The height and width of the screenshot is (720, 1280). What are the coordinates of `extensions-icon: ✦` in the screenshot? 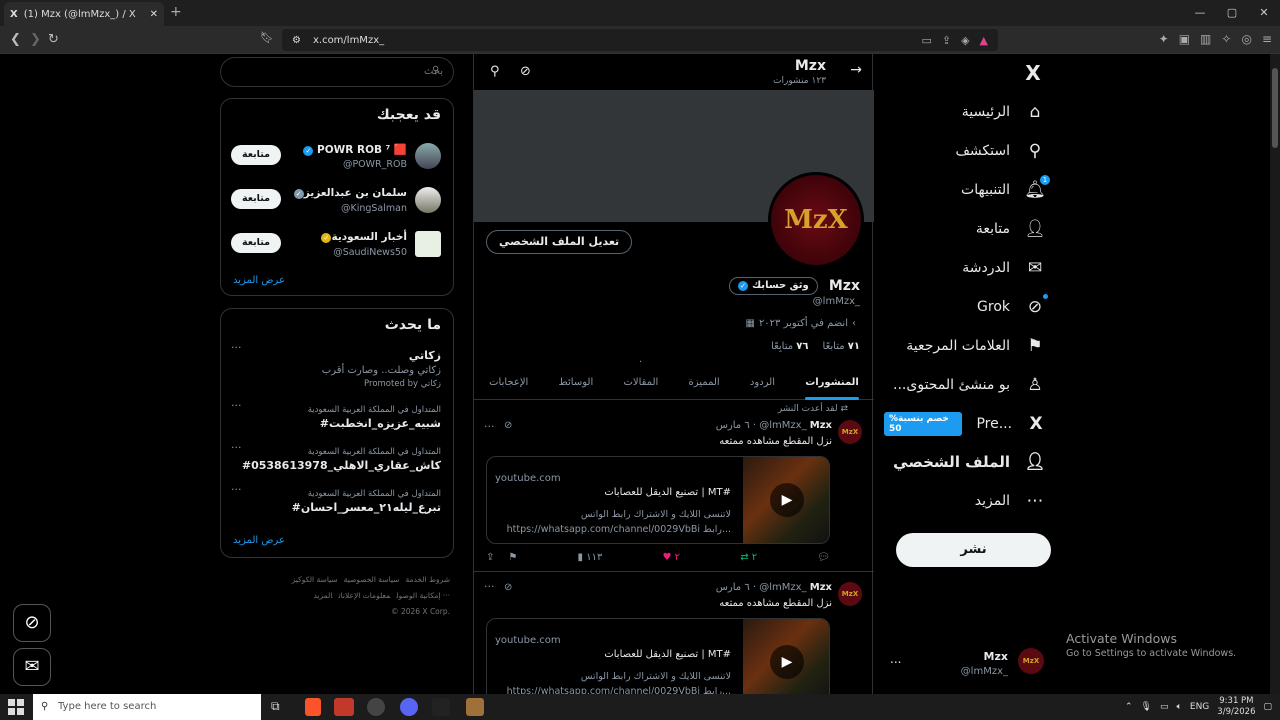 It's located at (1164, 39).